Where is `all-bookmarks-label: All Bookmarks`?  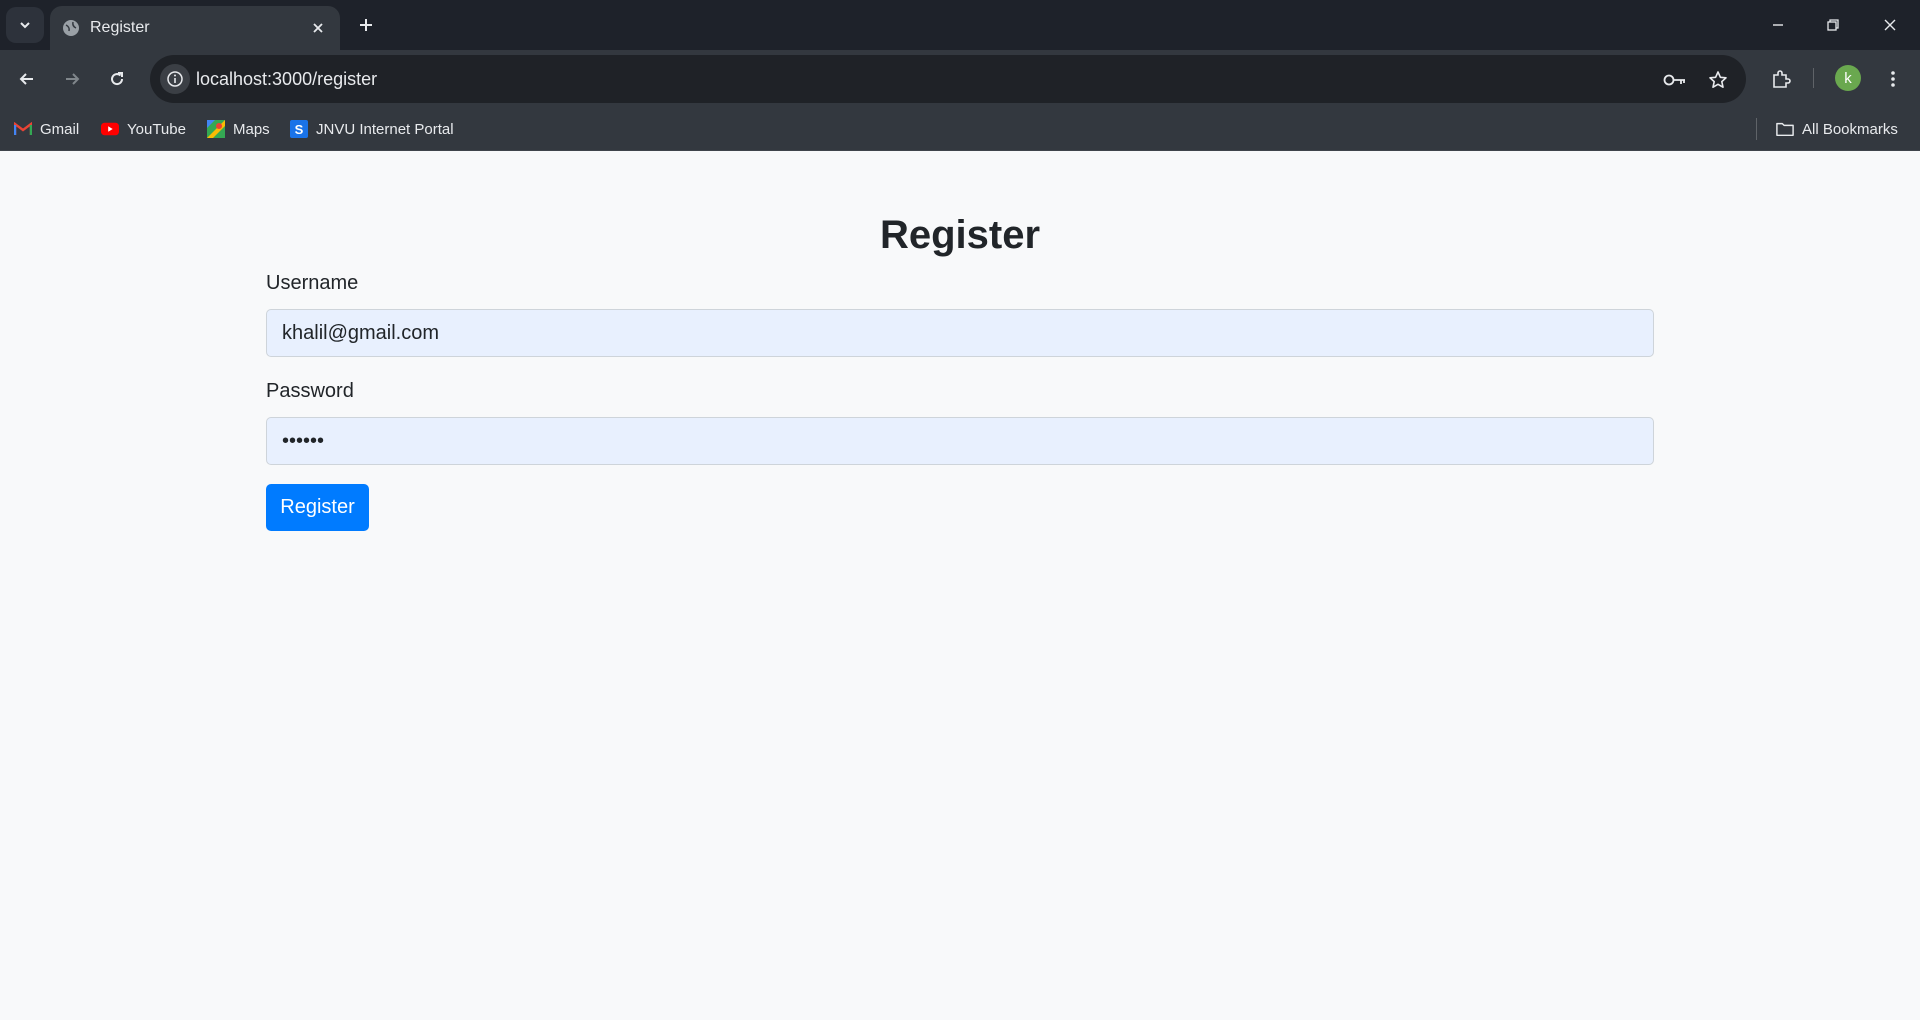 all-bookmarks-label: All Bookmarks is located at coordinates (1850, 129).